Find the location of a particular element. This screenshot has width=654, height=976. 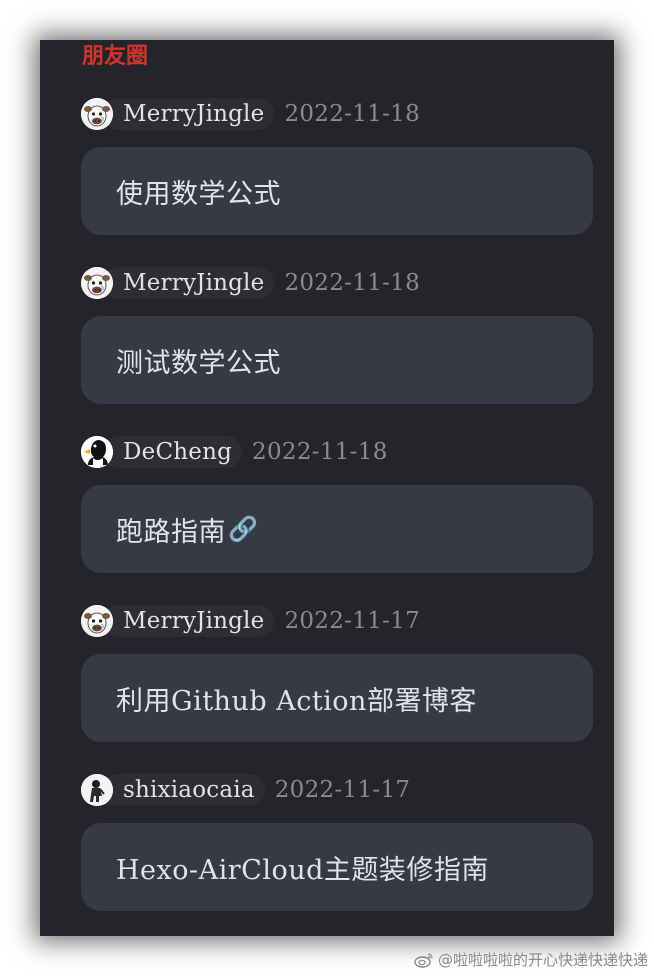

figure-avatar-icon is located at coordinates (97, 790).